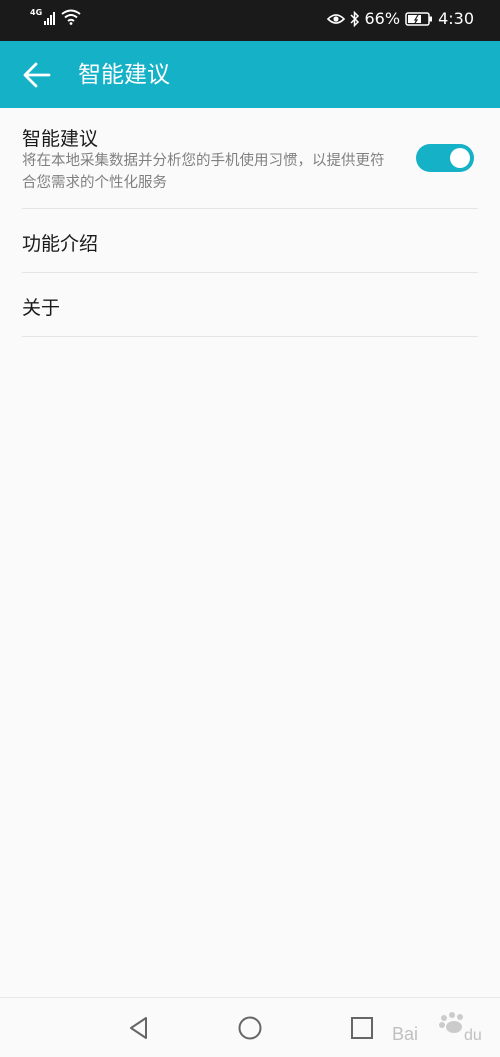  I want to click on wifi-icon, so click(71, 17).